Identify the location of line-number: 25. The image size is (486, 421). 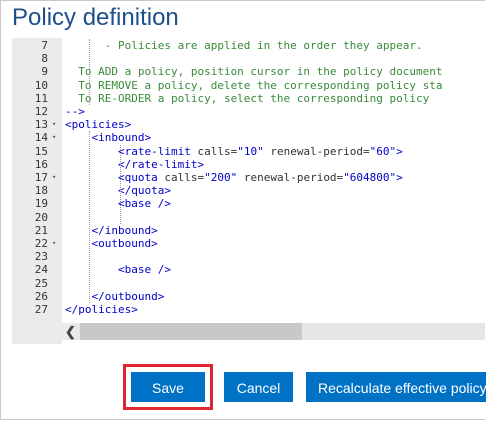
(37, 283).